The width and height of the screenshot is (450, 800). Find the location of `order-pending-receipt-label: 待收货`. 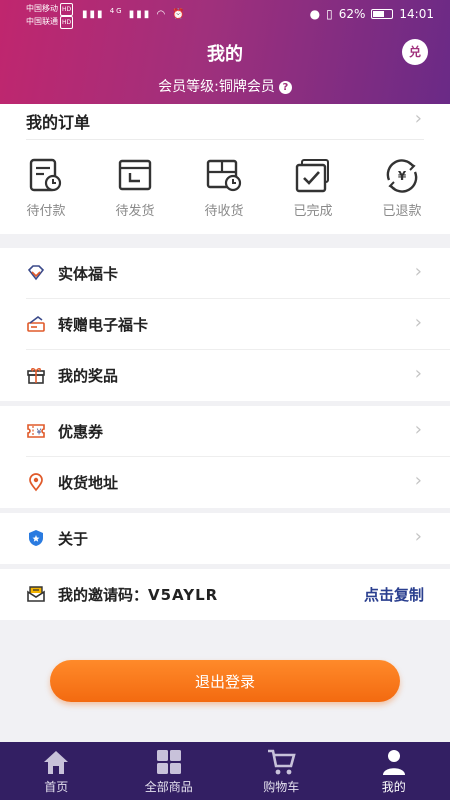

order-pending-receipt-label: 待收货 is located at coordinates (224, 211).